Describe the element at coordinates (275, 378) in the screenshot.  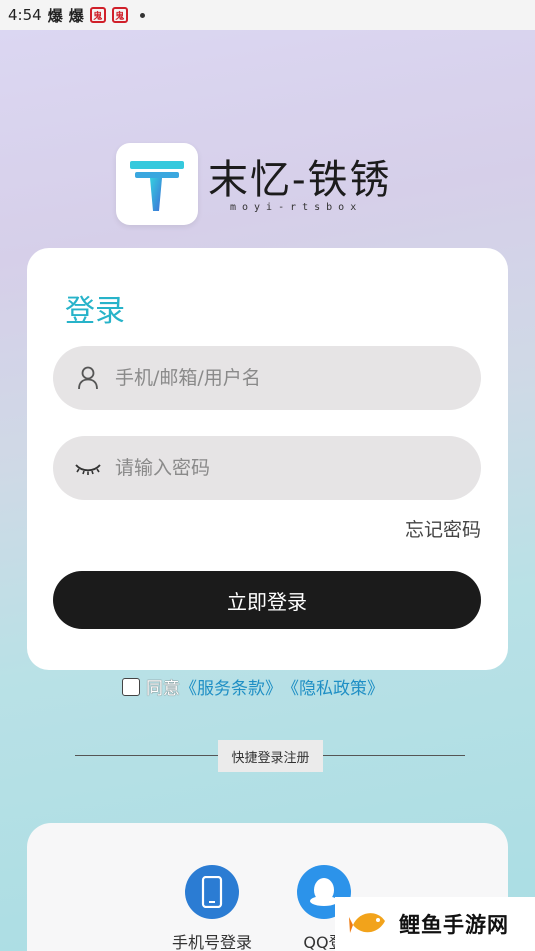
I see `username-input` at that location.